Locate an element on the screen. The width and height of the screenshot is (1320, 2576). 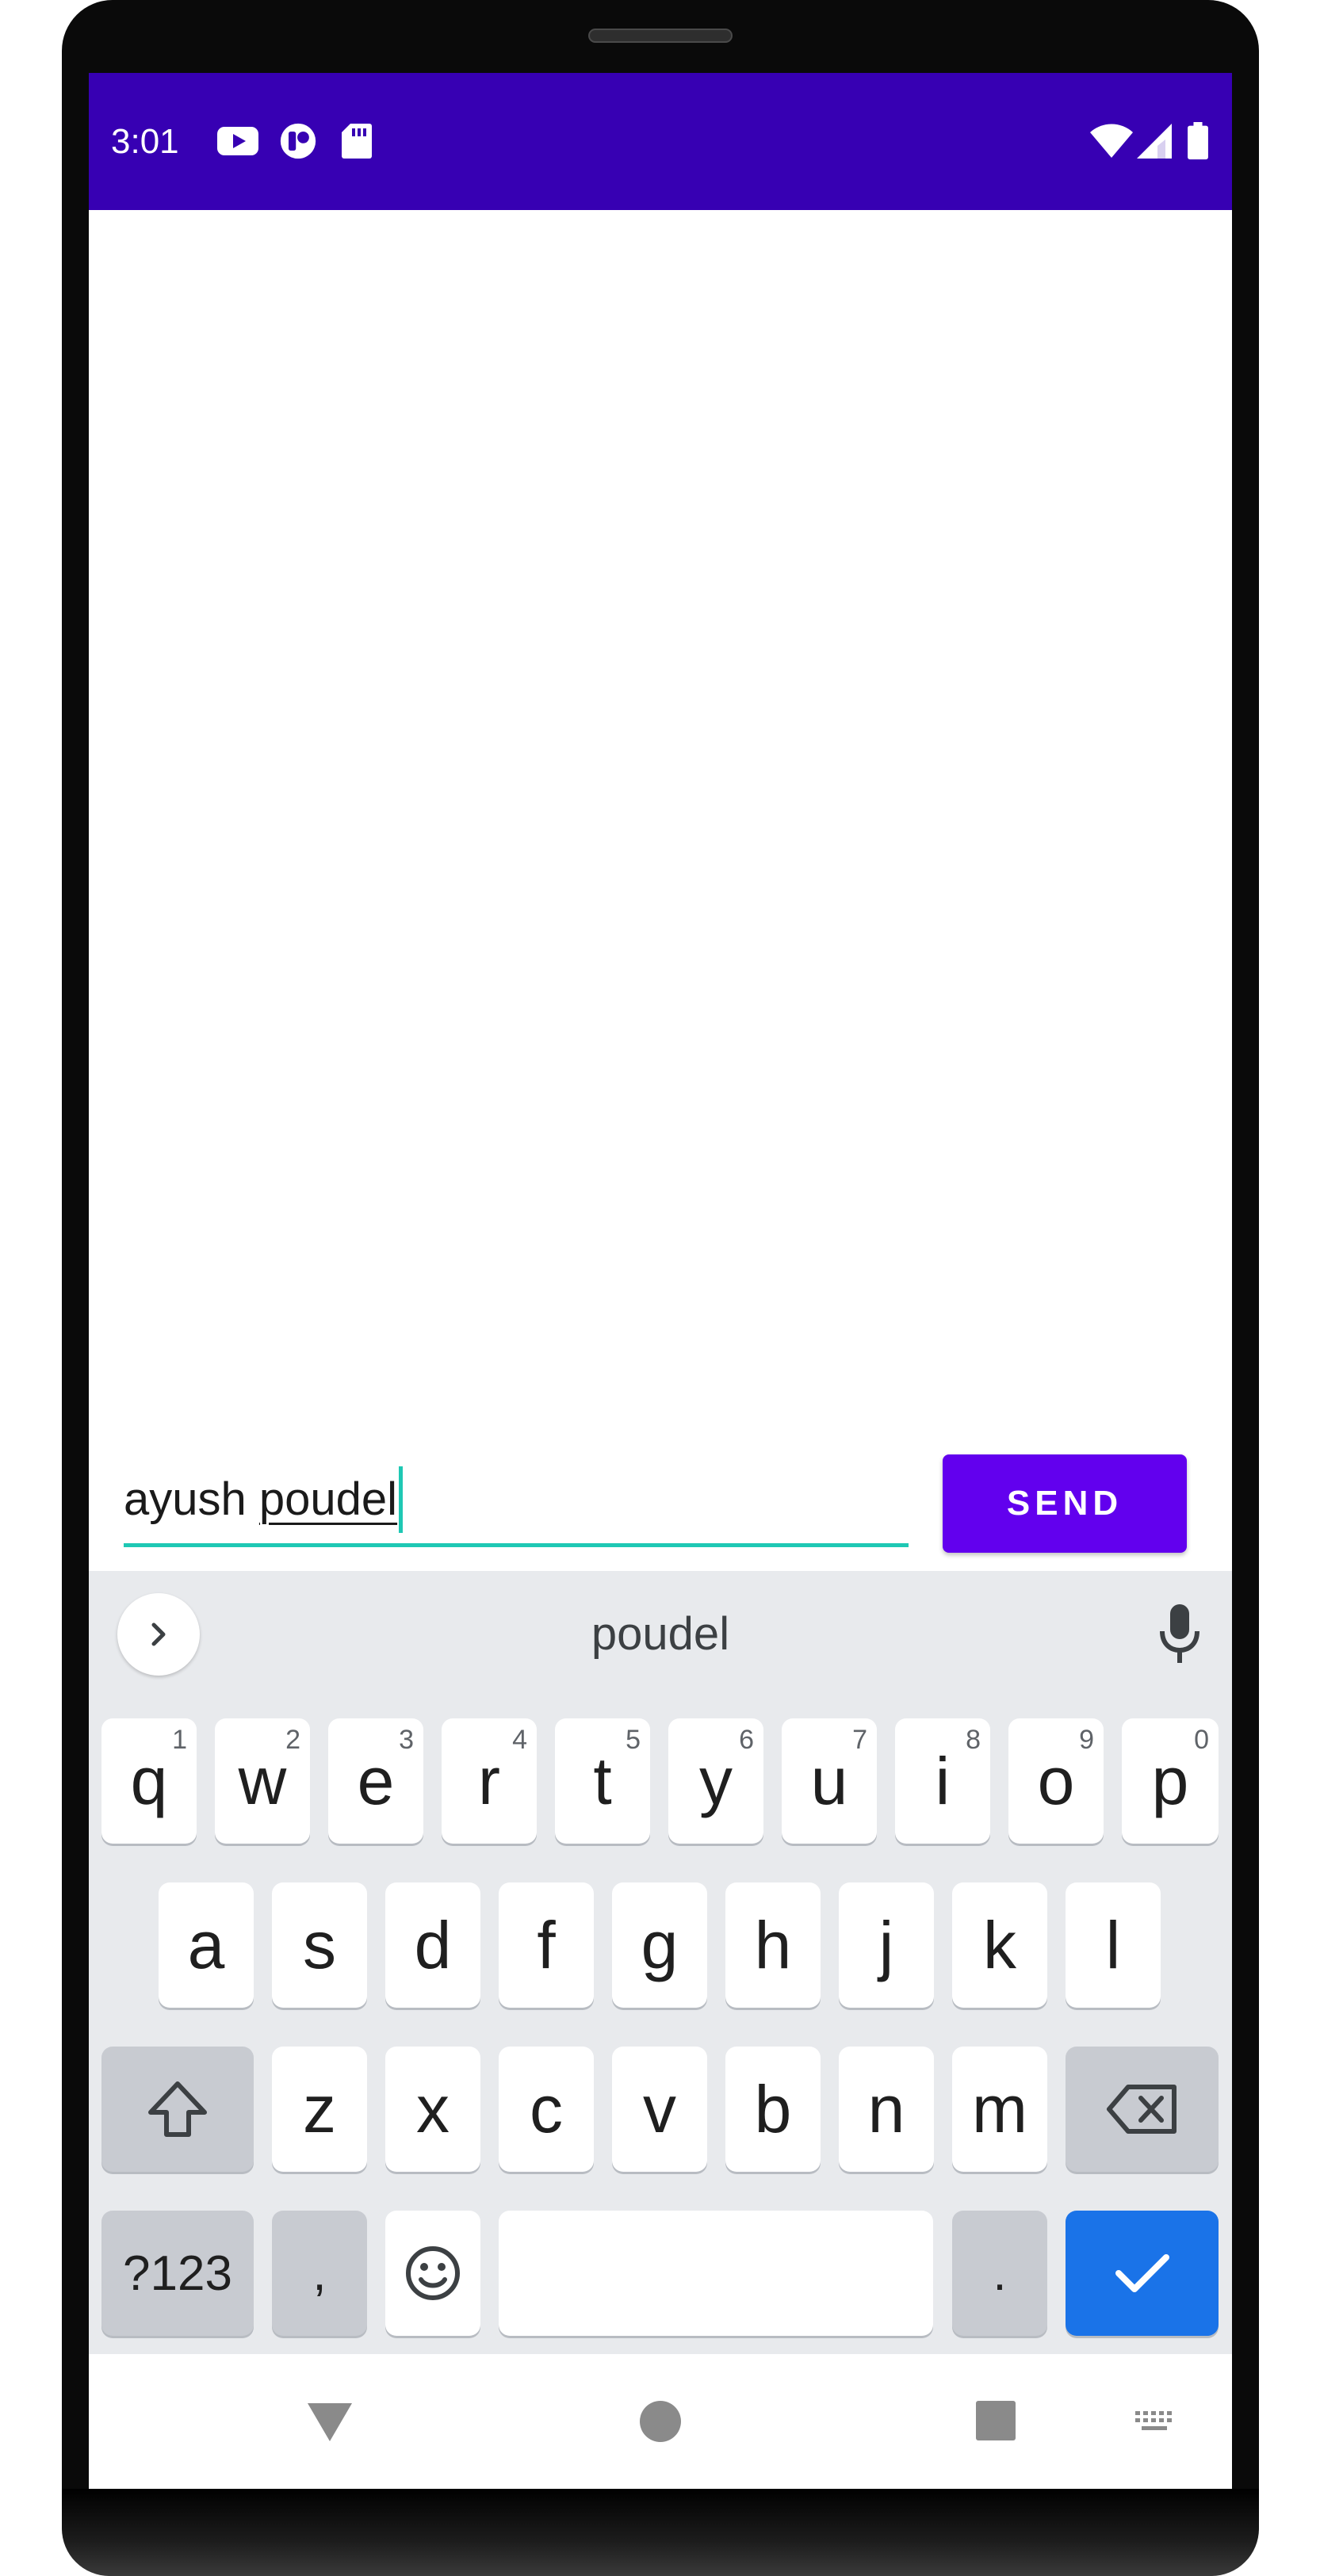
key-o: o9 is located at coordinates (1056, 1781).